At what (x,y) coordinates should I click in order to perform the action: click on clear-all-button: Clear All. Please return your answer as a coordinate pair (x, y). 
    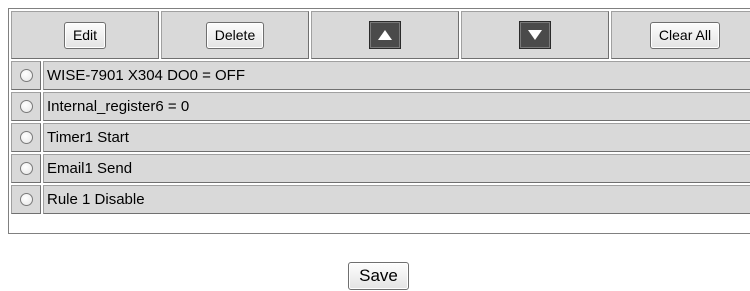
    Looking at the image, I should click on (685, 35).